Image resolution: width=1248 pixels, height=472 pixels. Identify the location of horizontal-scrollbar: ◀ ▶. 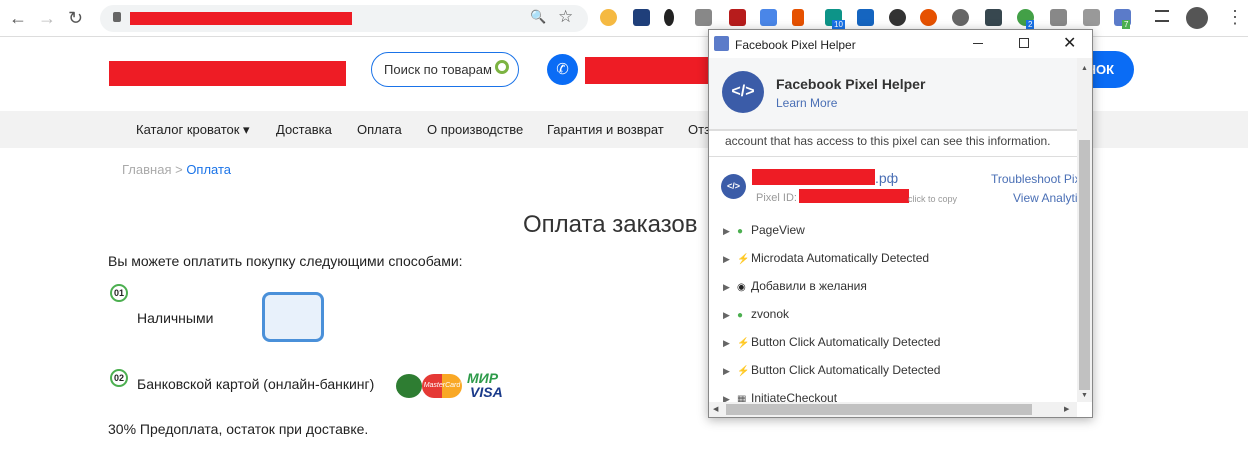
(893, 409).